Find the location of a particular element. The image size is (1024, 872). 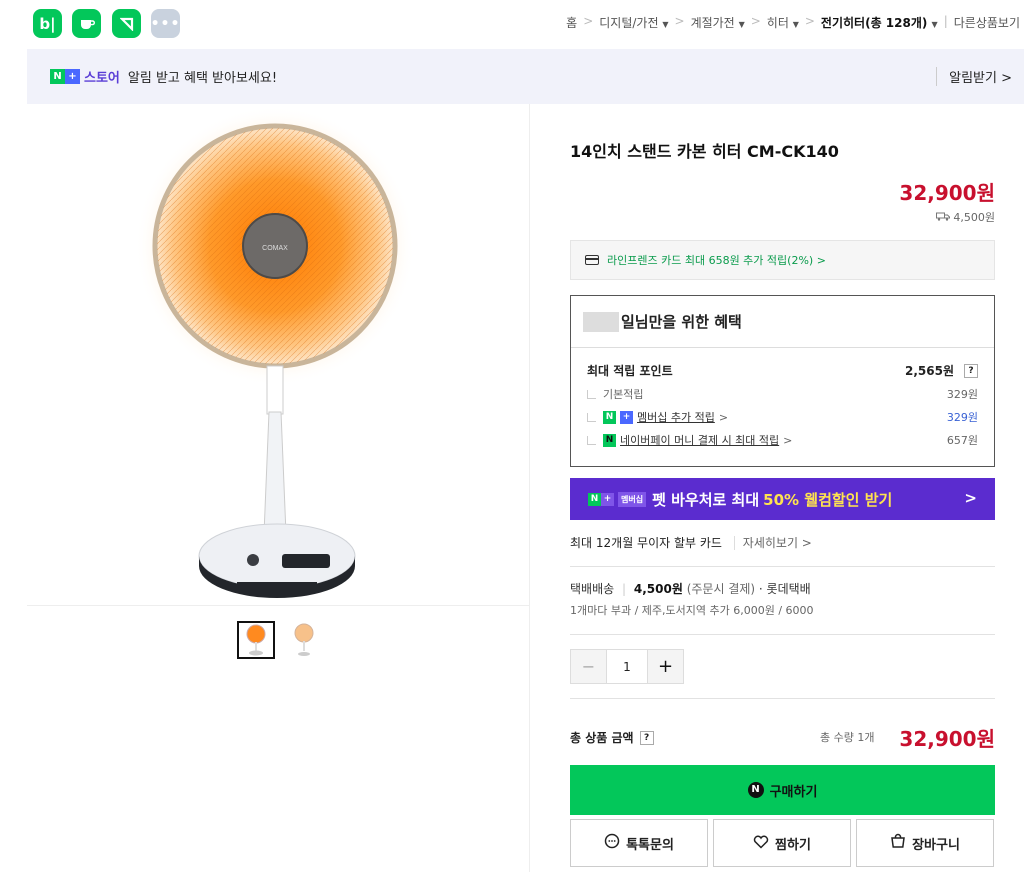

product-title: 14인치 스탠드 카본 히터 CM-CK140 is located at coordinates (704, 151).